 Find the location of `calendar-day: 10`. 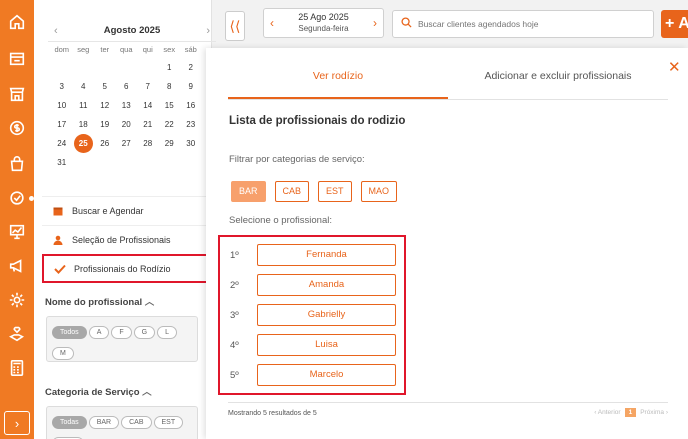

calendar-day: 10 is located at coordinates (62, 105).